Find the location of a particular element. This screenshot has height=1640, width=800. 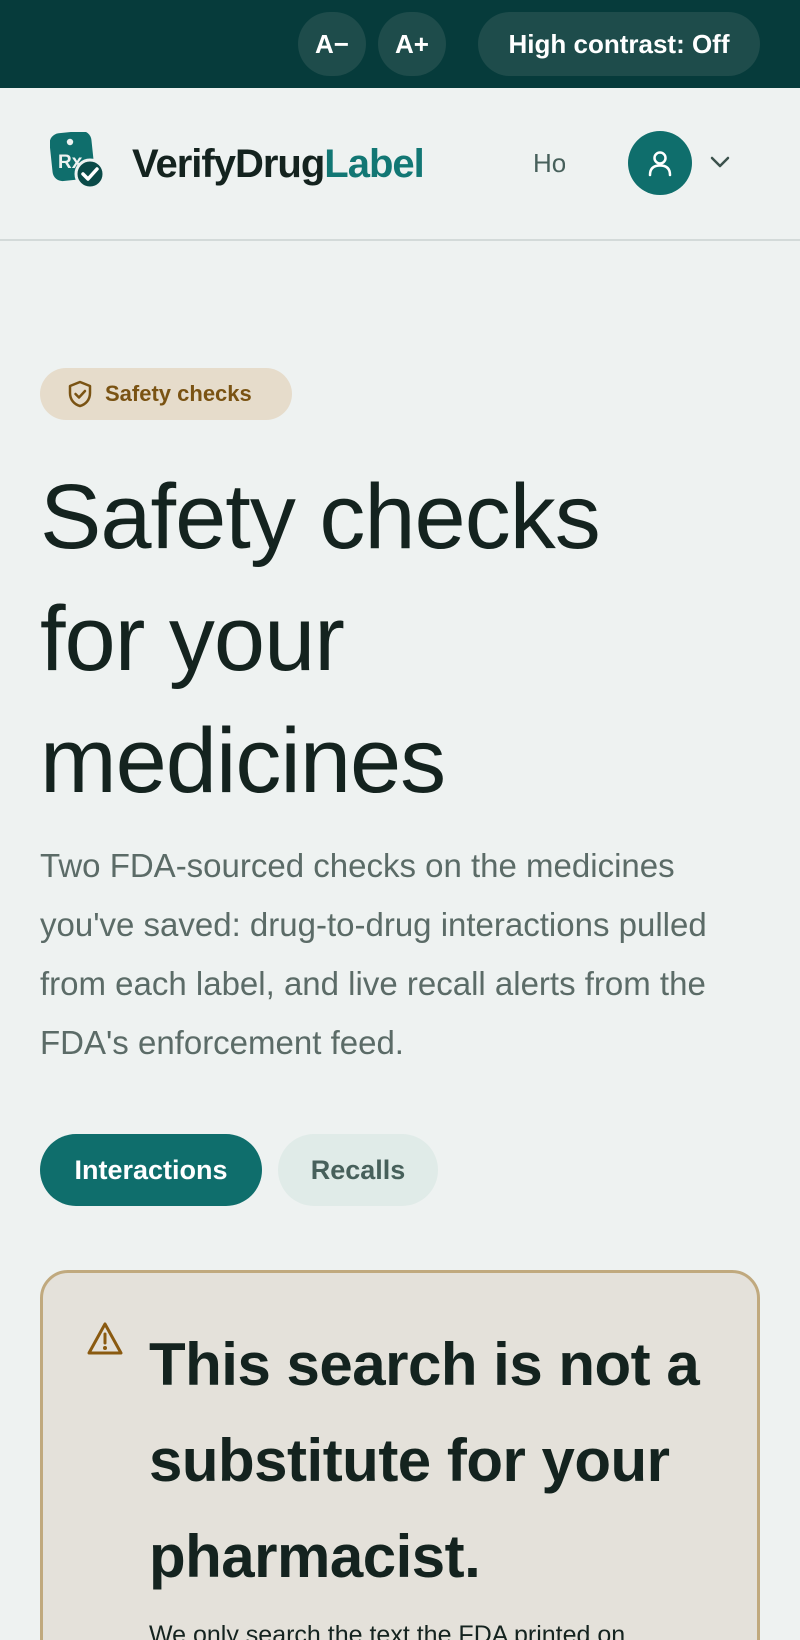

section-badge: Safety checks is located at coordinates (166, 394).